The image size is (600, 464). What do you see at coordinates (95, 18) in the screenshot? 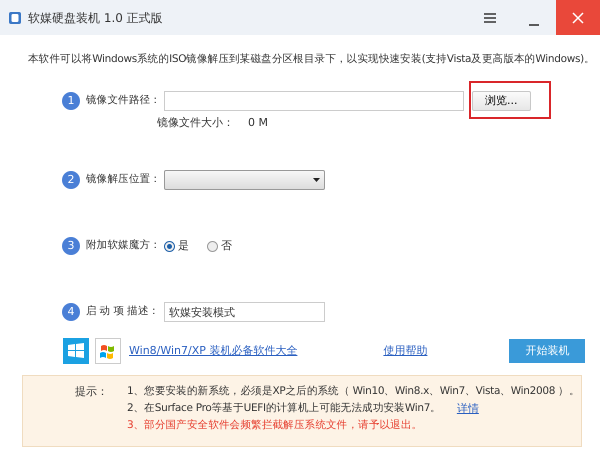
I see `window-title: 软媒硬盘装机 1.0 正式版` at bounding box center [95, 18].